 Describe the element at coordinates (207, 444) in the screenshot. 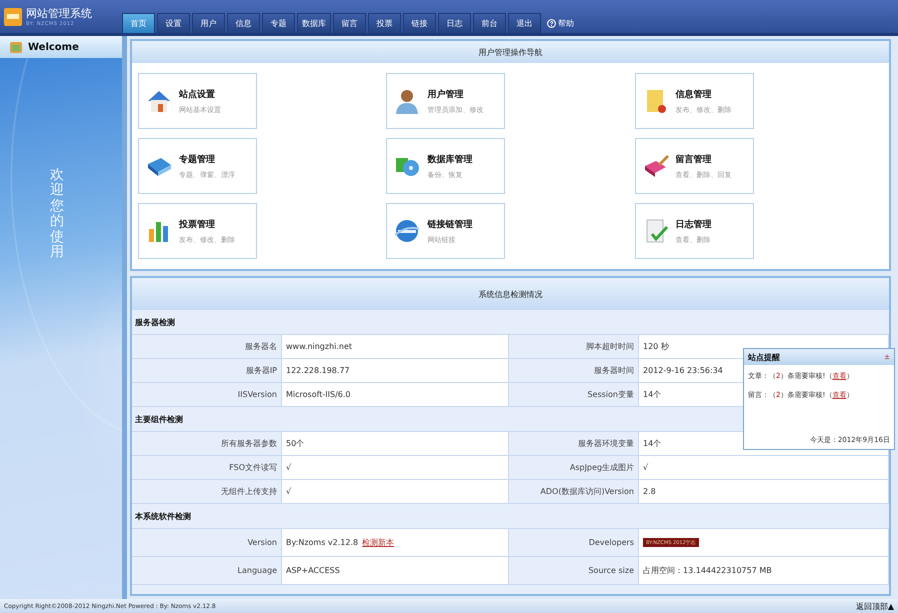

I see `table-cell: 所有服务器参数` at that location.